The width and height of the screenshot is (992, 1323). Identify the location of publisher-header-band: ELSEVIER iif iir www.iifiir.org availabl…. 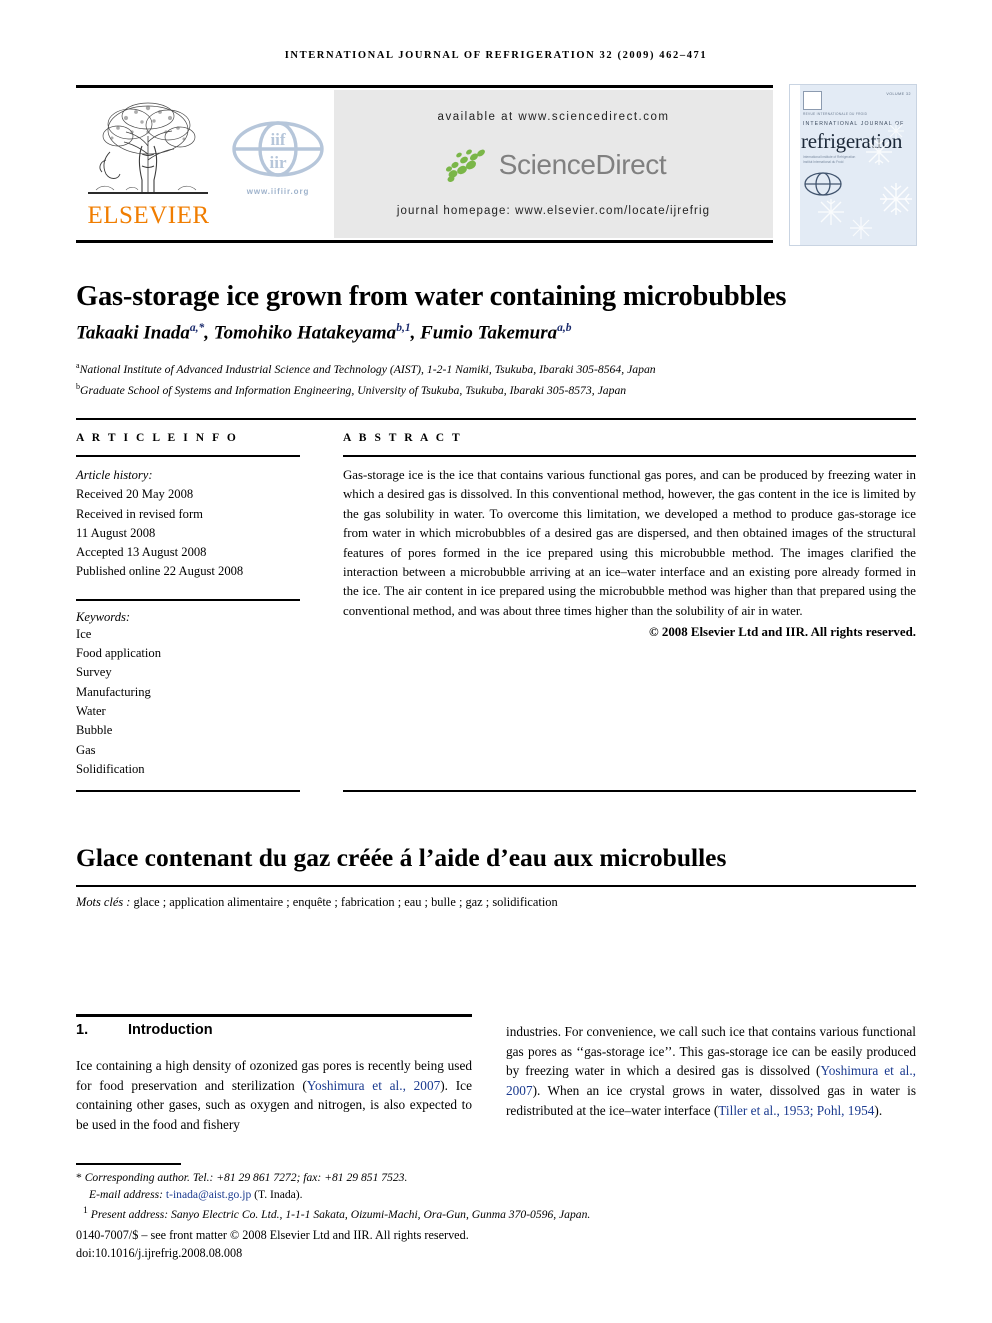
(424, 164).